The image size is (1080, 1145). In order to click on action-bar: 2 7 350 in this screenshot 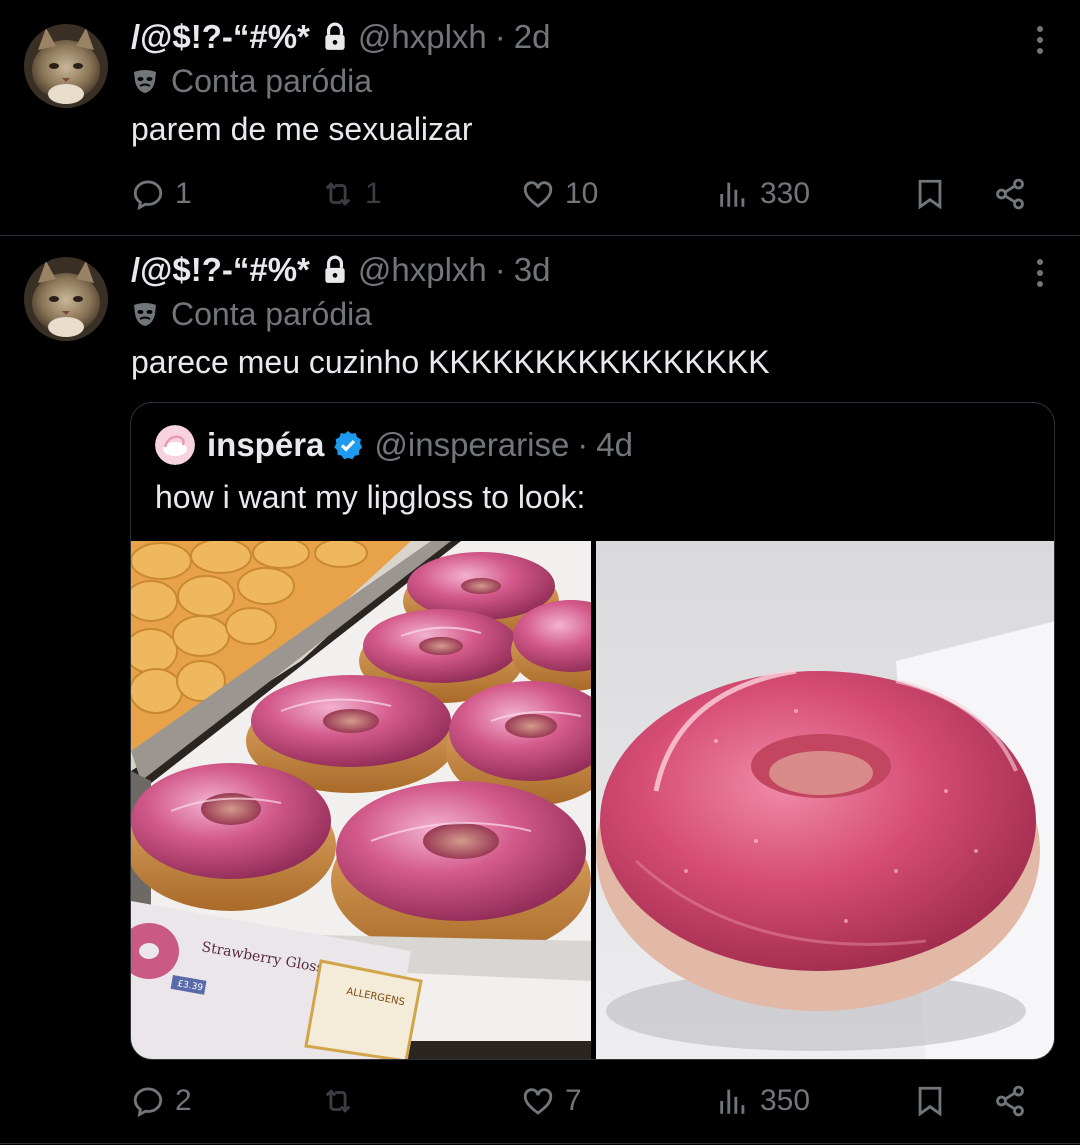, I will do `click(591, 1101)`.